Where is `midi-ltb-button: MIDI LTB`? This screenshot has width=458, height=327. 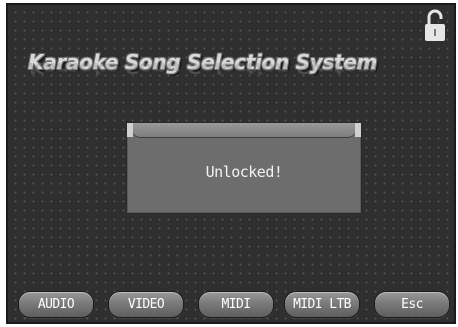
midi-ltb-button: MIDI LTB is located at coordinates (322, 304).